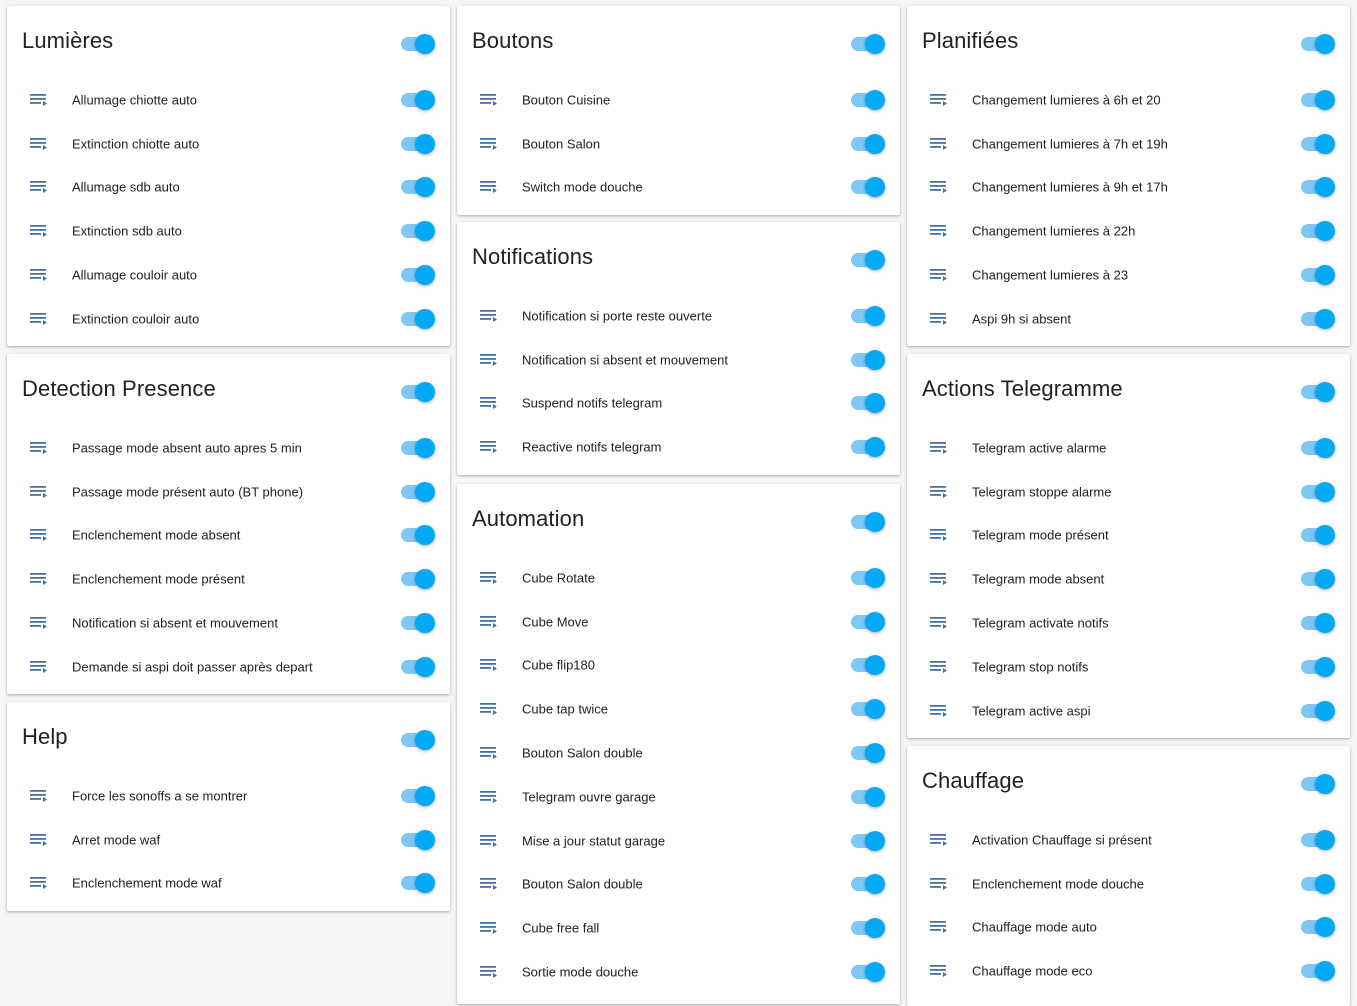  What do you see at coordinates (1128, 536) in the screenshot?
I see `automation-row: Telegram mode présent` at bounding box center [1128, 536].